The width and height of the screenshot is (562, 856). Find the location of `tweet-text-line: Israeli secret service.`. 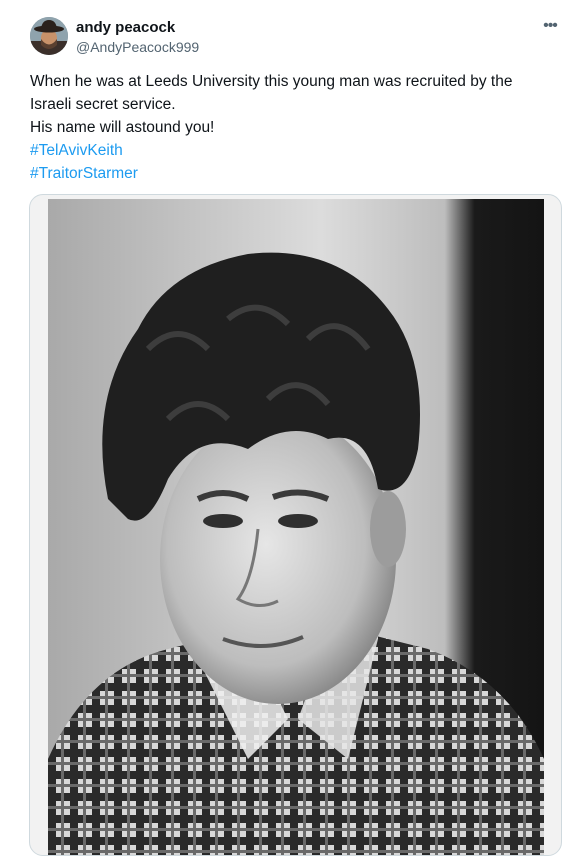

tweet-text-line: Israeli secret service. is located at coordinates (103, 104).